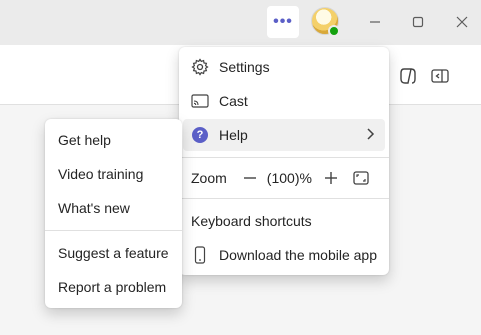  What do you see at coordinates (113, 140) in the screenshot?
I see `submenu-item-get-help: Get help` at bounding box center [113, 140].